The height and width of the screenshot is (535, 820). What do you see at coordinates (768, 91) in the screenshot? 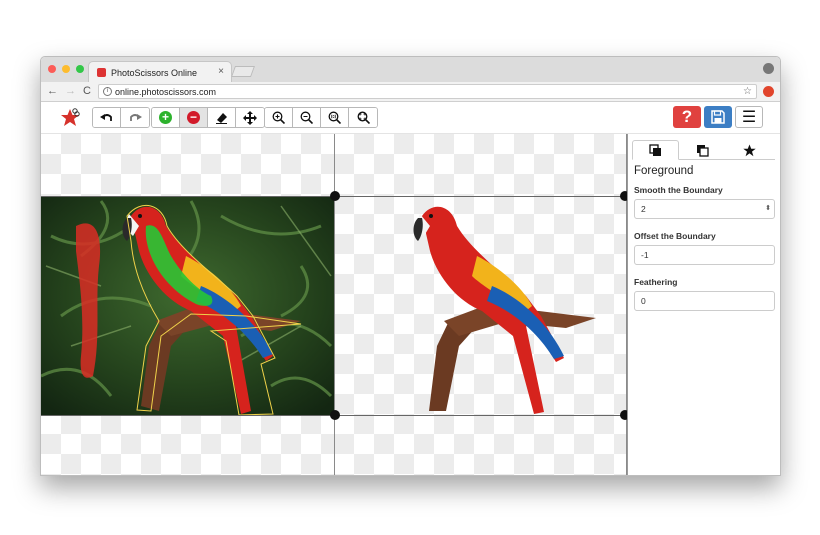
I see `extension-icon` at bounding box center [768, 91].